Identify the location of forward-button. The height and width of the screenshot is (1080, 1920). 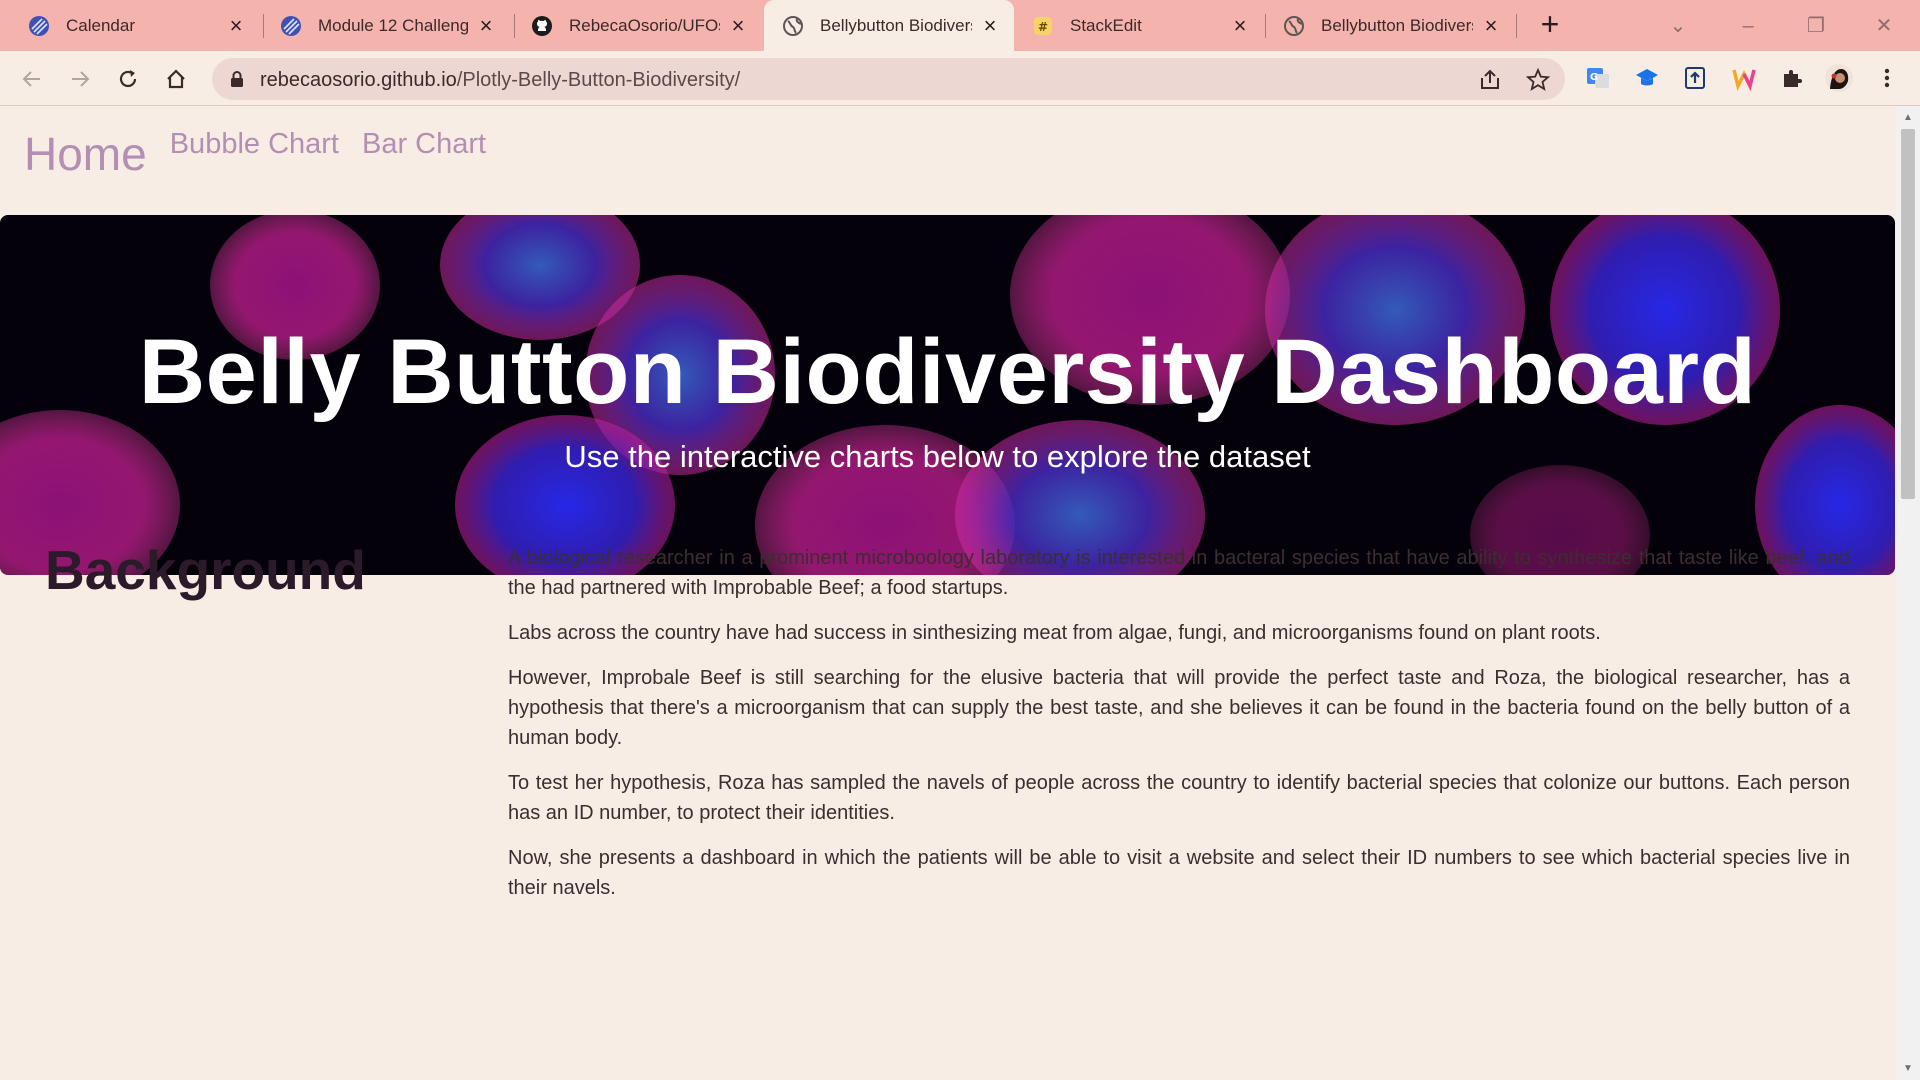
(80, 79).